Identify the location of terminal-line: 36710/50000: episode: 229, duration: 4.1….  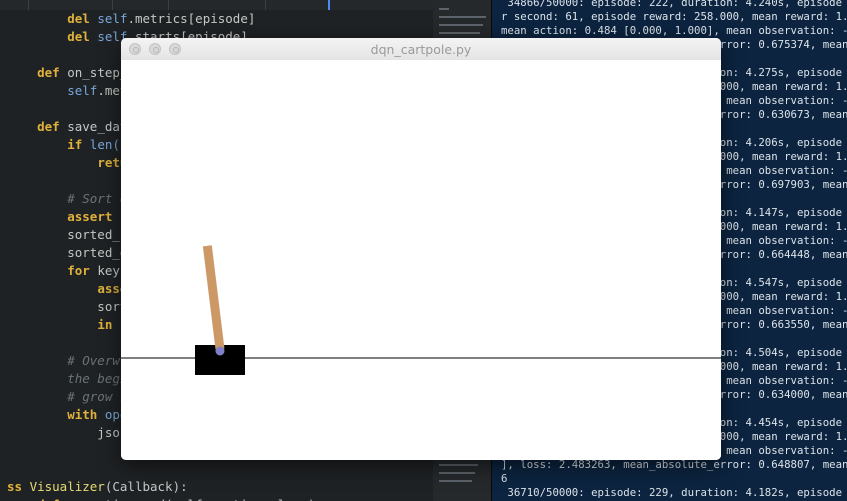
(674, 492).